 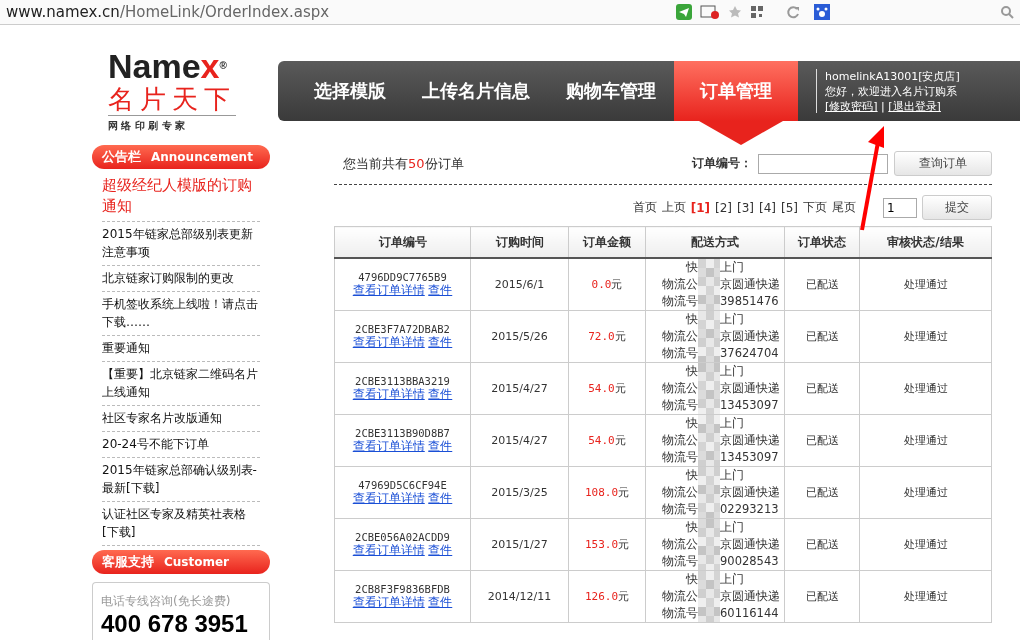 What do you see at coordinates (476, 91) in the screenshot?
I see `nav-tab: 上传名片信息` at bounding box center [476, 91].